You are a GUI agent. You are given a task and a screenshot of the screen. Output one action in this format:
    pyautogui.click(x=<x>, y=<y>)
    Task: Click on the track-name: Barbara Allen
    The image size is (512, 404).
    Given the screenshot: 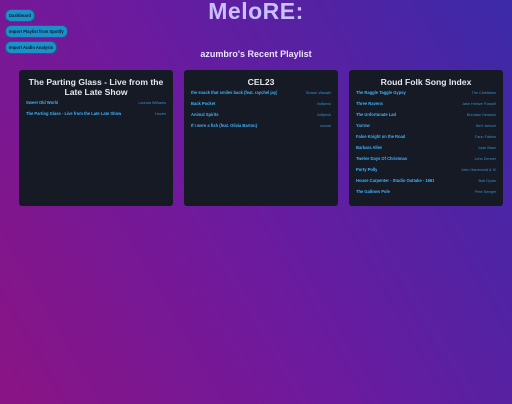 What is the action you would take?
    pyautogui.click(x=369, y=147)
    